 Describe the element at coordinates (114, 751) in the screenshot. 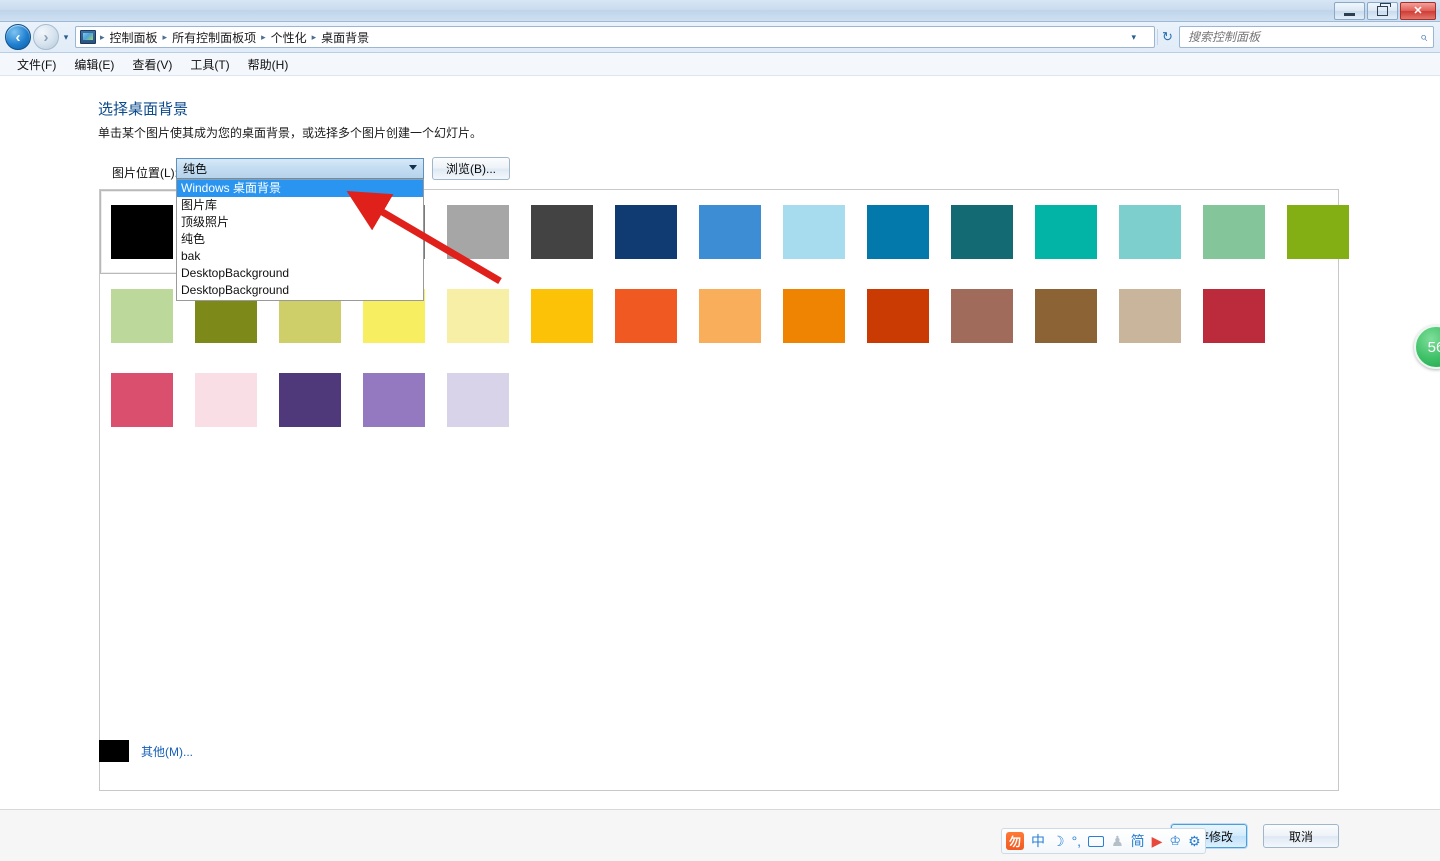

I see `other-color-swatch` at that location.